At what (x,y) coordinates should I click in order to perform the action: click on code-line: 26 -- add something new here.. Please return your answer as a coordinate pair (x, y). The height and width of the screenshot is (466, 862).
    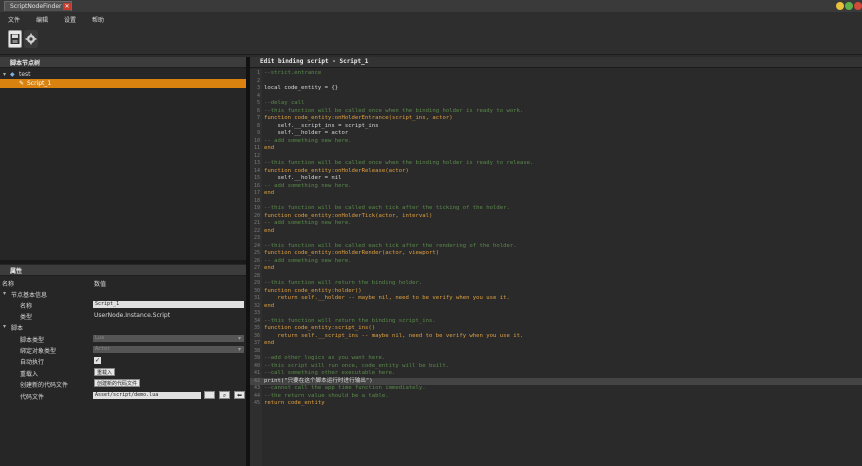
    Looking at the image, I should click on (556, 262).